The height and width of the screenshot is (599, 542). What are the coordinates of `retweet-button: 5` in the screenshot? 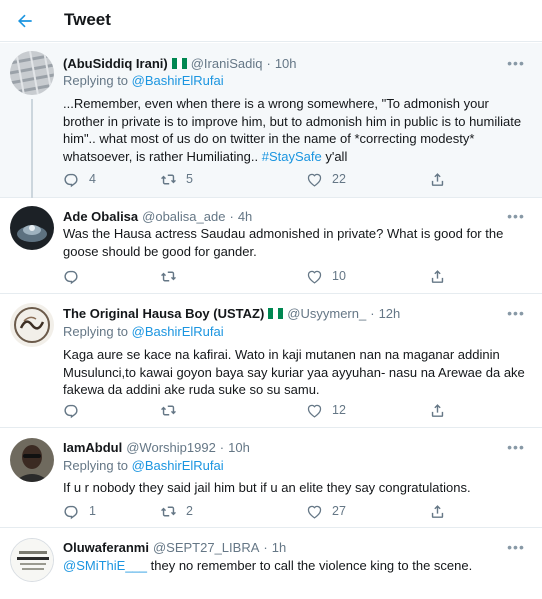 It's located at (176, 179).